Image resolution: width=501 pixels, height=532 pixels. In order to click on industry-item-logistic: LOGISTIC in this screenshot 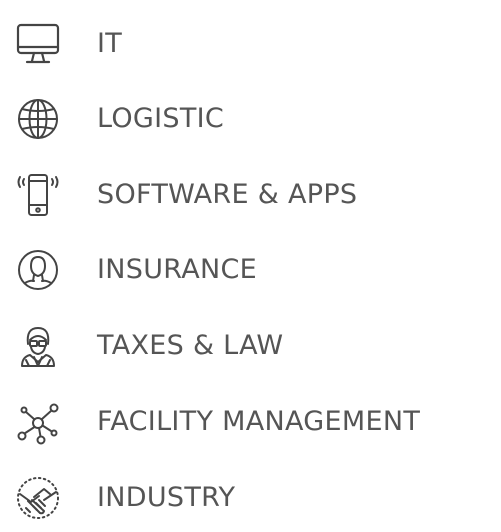, I will do `click(250, 119)`.